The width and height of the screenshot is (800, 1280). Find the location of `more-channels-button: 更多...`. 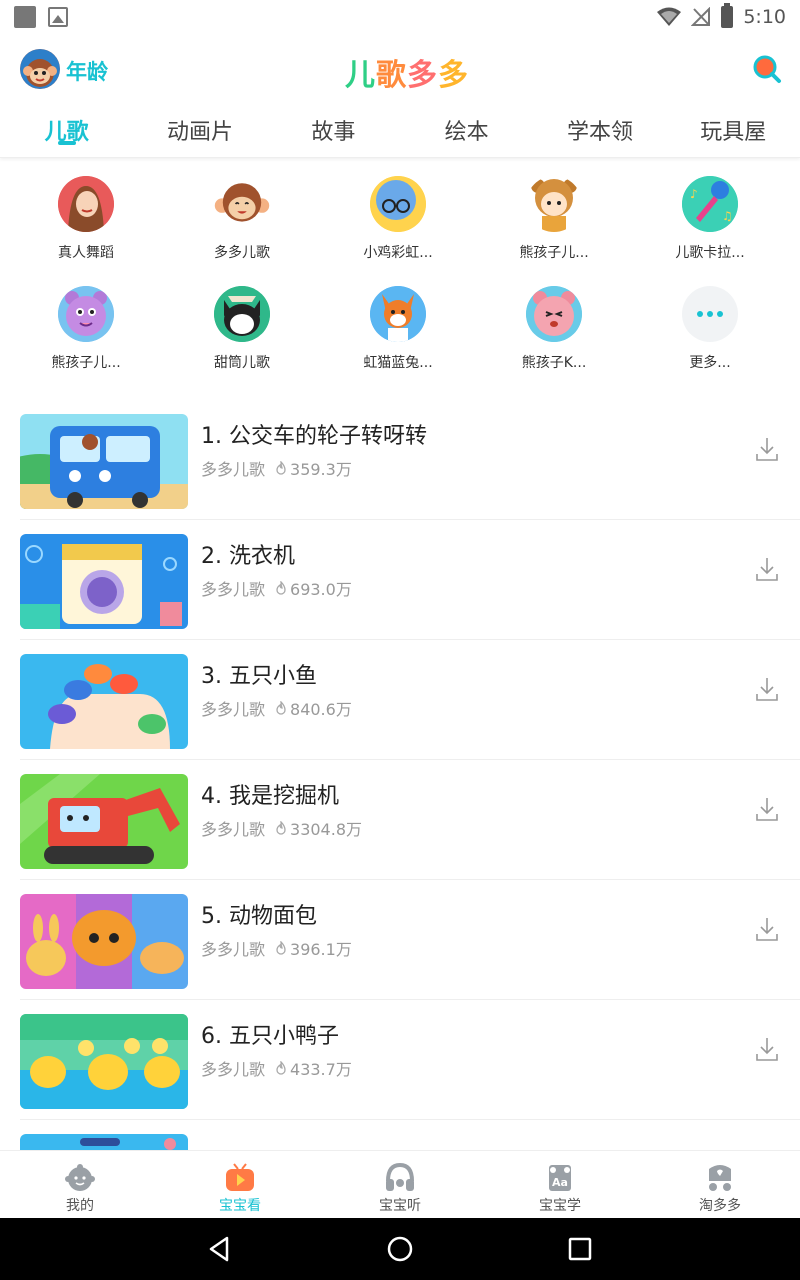

more-channels-button: 更多... is located at coordinates (710, 333).